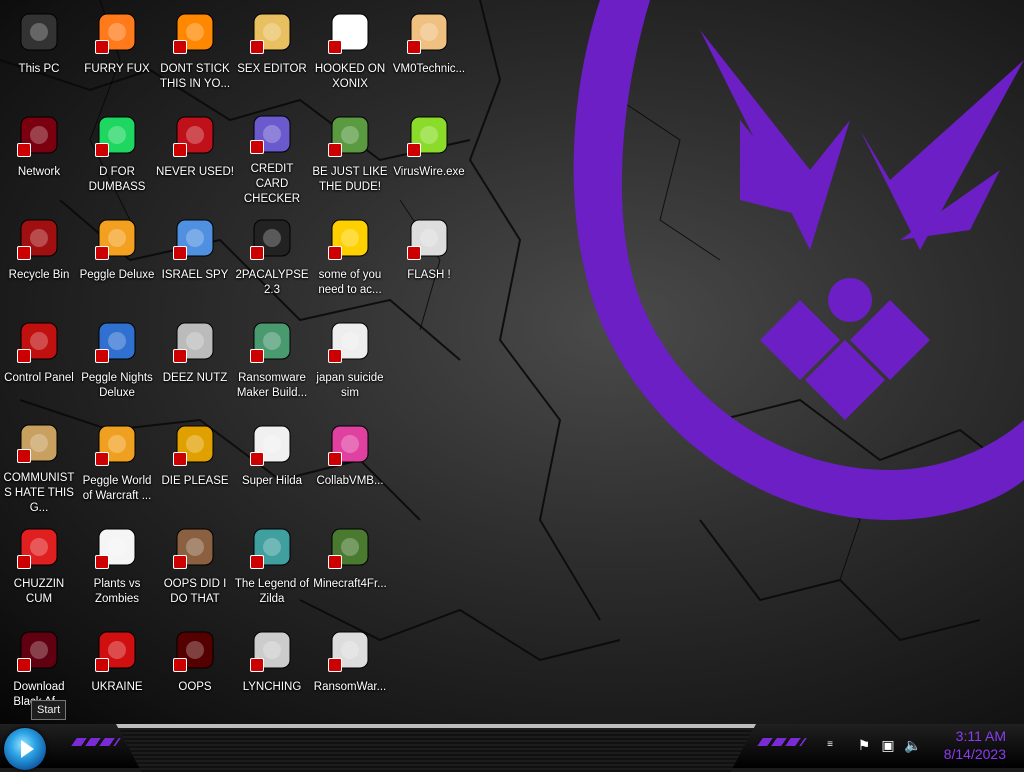 This screenshot has width=1024, height=772. I want to click on network-tray-icon: ▣, so click(888, 745).